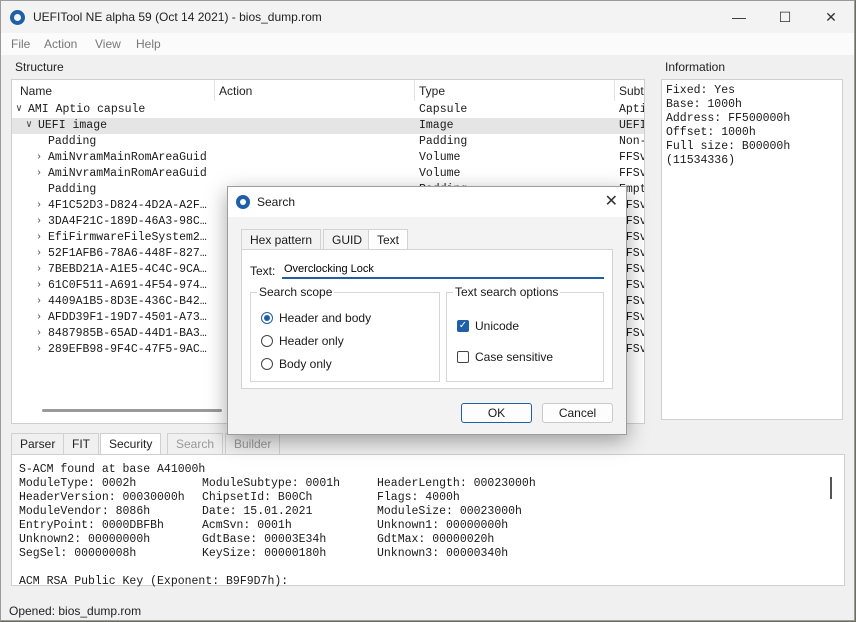  I want to click on security-field: HeaderLength: 00023000h, so click(456, 483).